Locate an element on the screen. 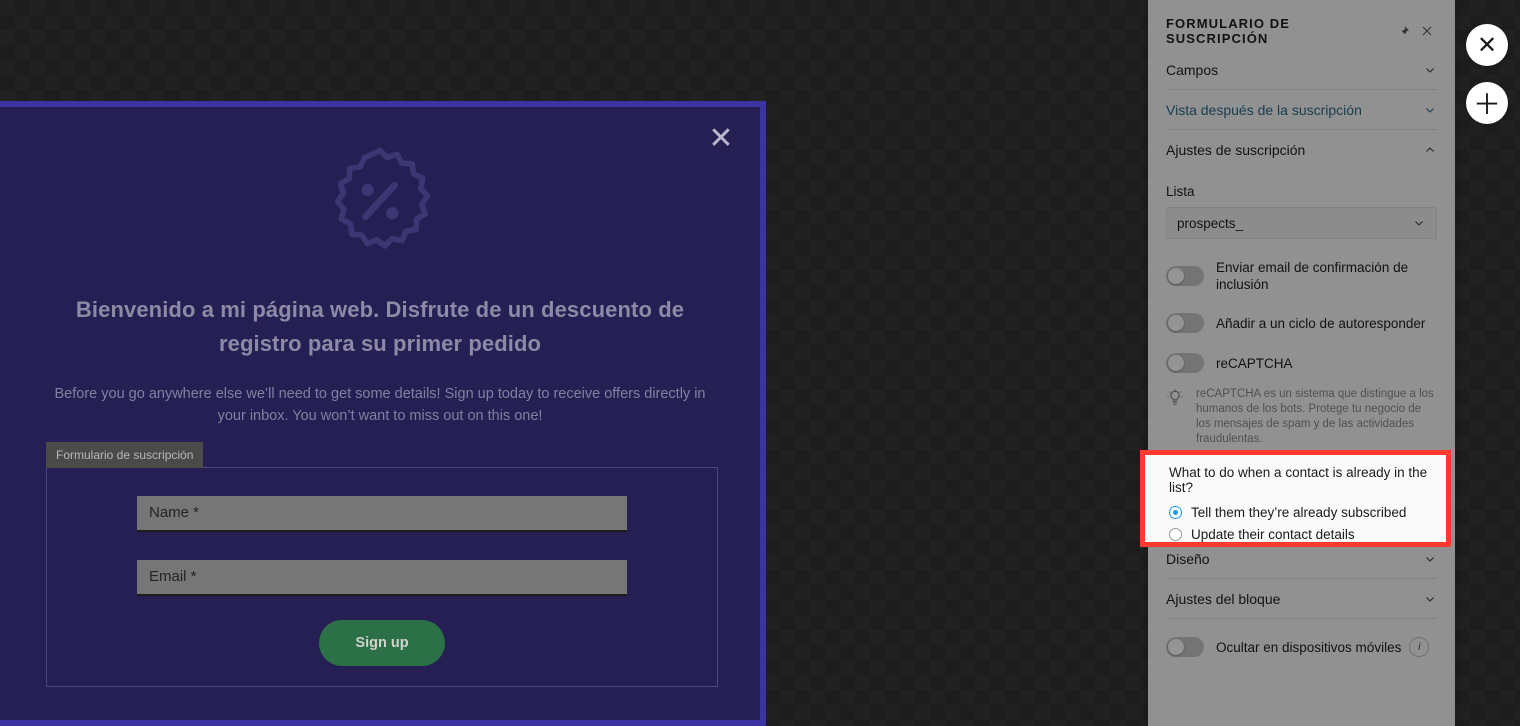 Image resolution: width=1520 pixels, height=726 pixels. signup-button: Sign up is located at coordinates (382, 643).